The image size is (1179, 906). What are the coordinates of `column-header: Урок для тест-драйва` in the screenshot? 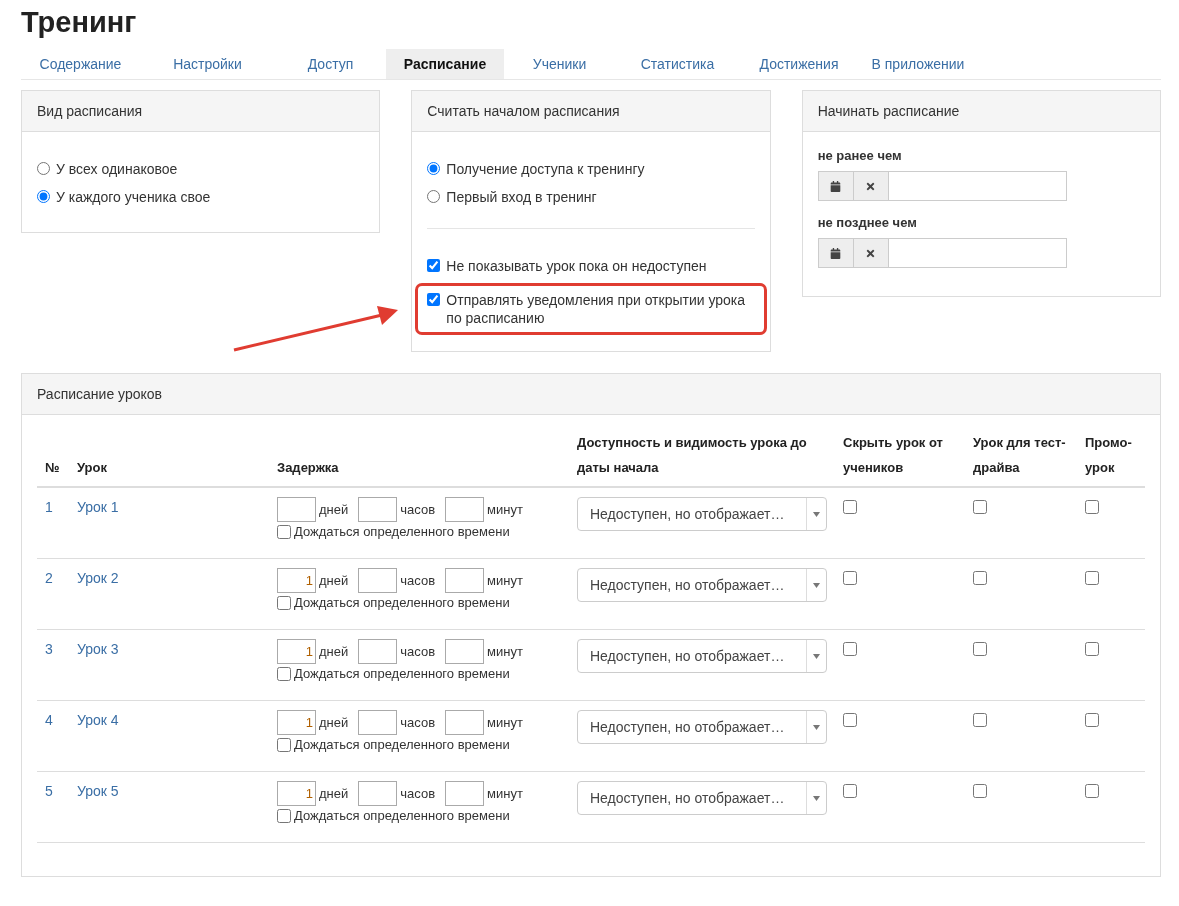 It's located at (1020, 455).